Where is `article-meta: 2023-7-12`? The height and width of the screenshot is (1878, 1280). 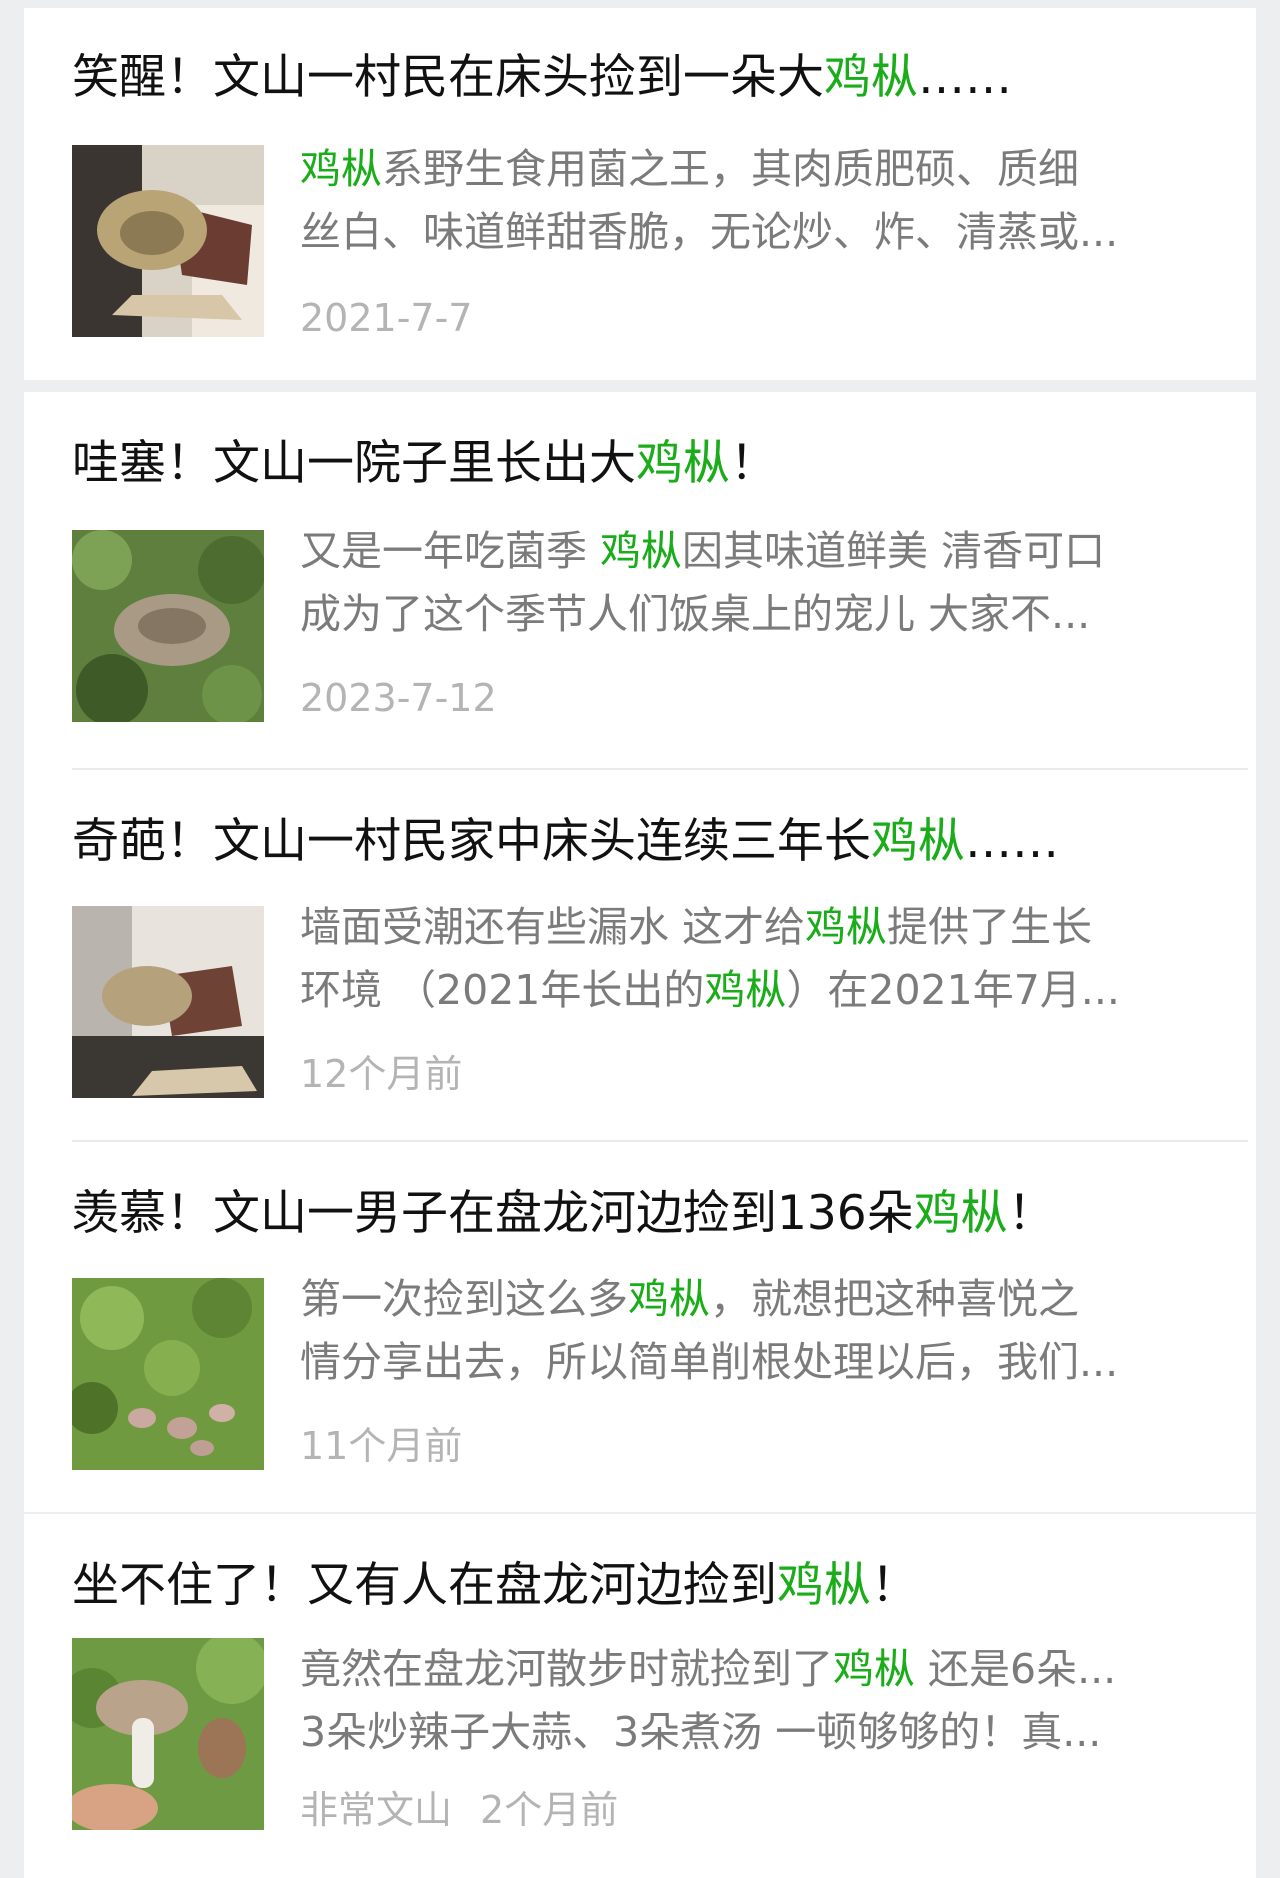 article-meta: 2023-7-12 is located at coordinates (398, 698).